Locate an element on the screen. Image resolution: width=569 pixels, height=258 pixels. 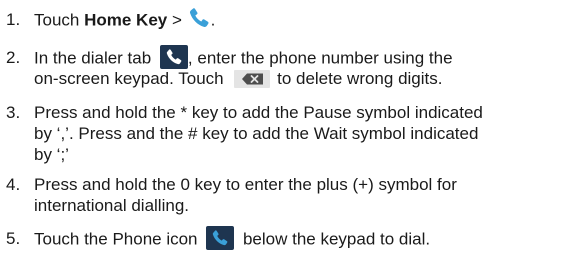
step-number: 3. is located at coordinates (13, 112).